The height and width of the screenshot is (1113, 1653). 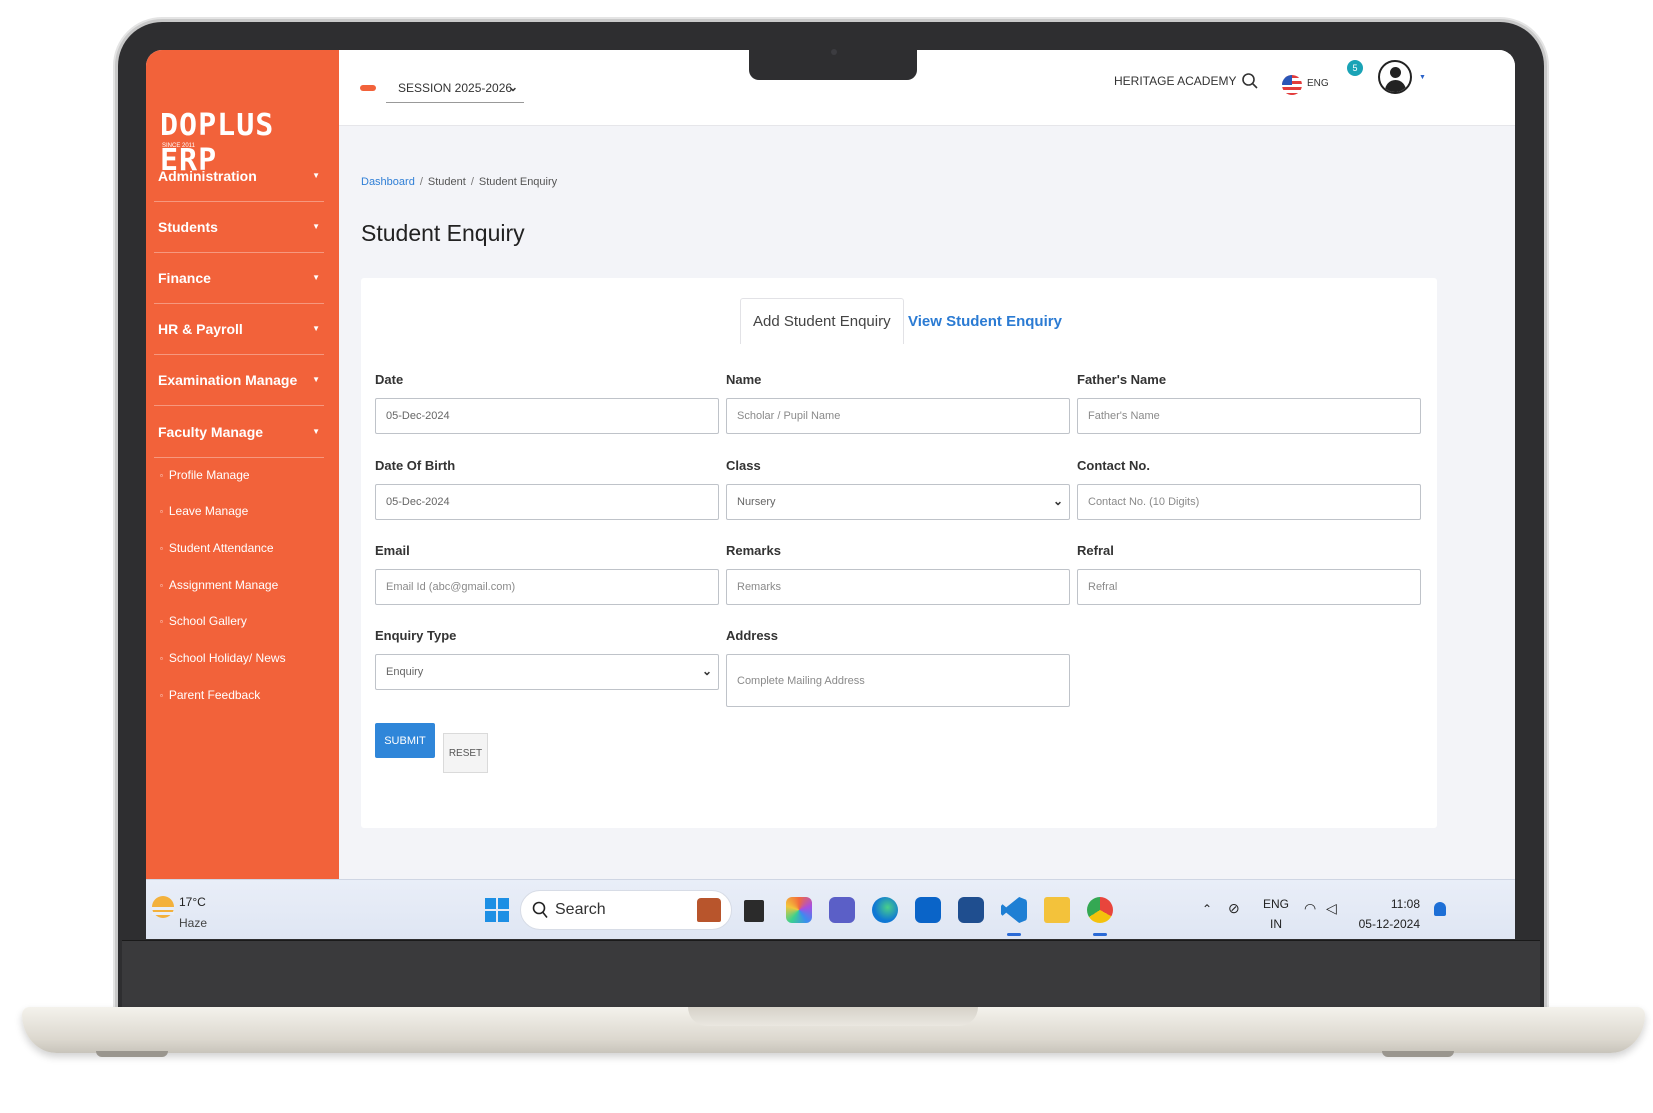 What do you see at coordinates (1124, 416) in the screenshot?
I see `father-name-placeholder: Father's Name` at bounding box center [1124, 416].